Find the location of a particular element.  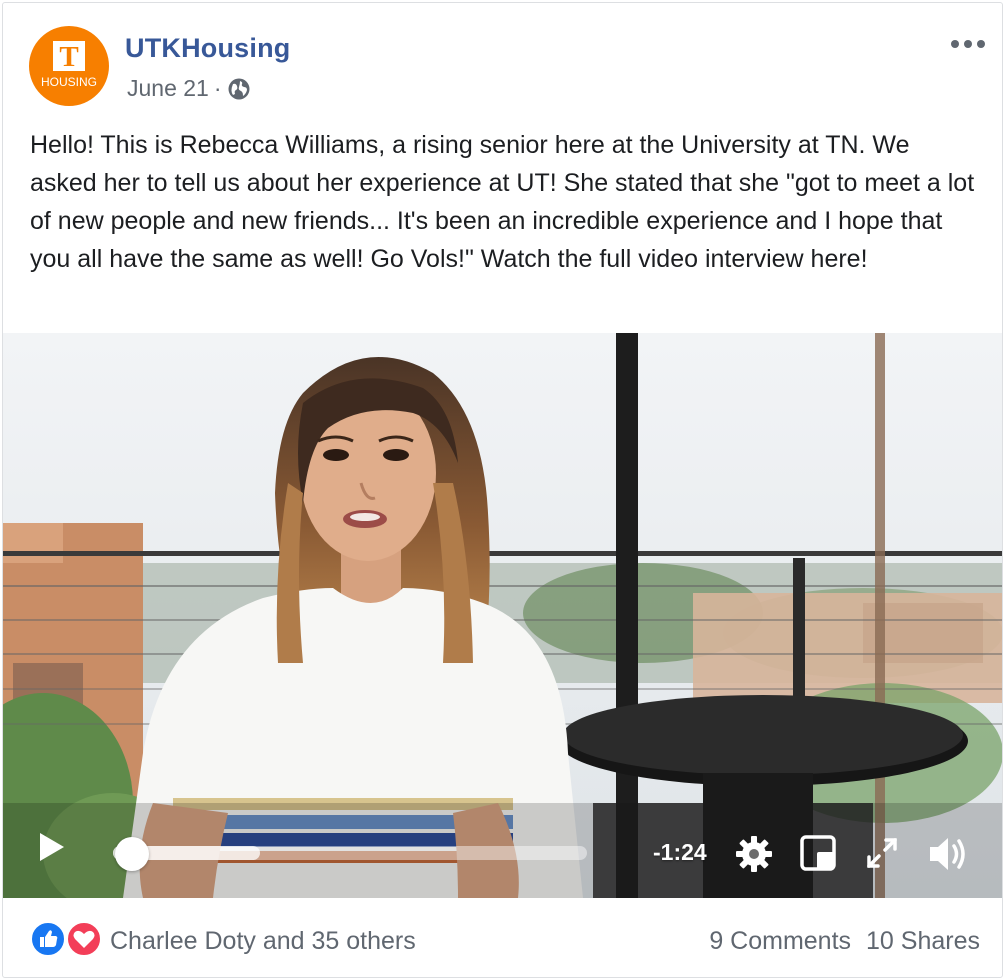

play-icon is located at coordinates (52, 849).